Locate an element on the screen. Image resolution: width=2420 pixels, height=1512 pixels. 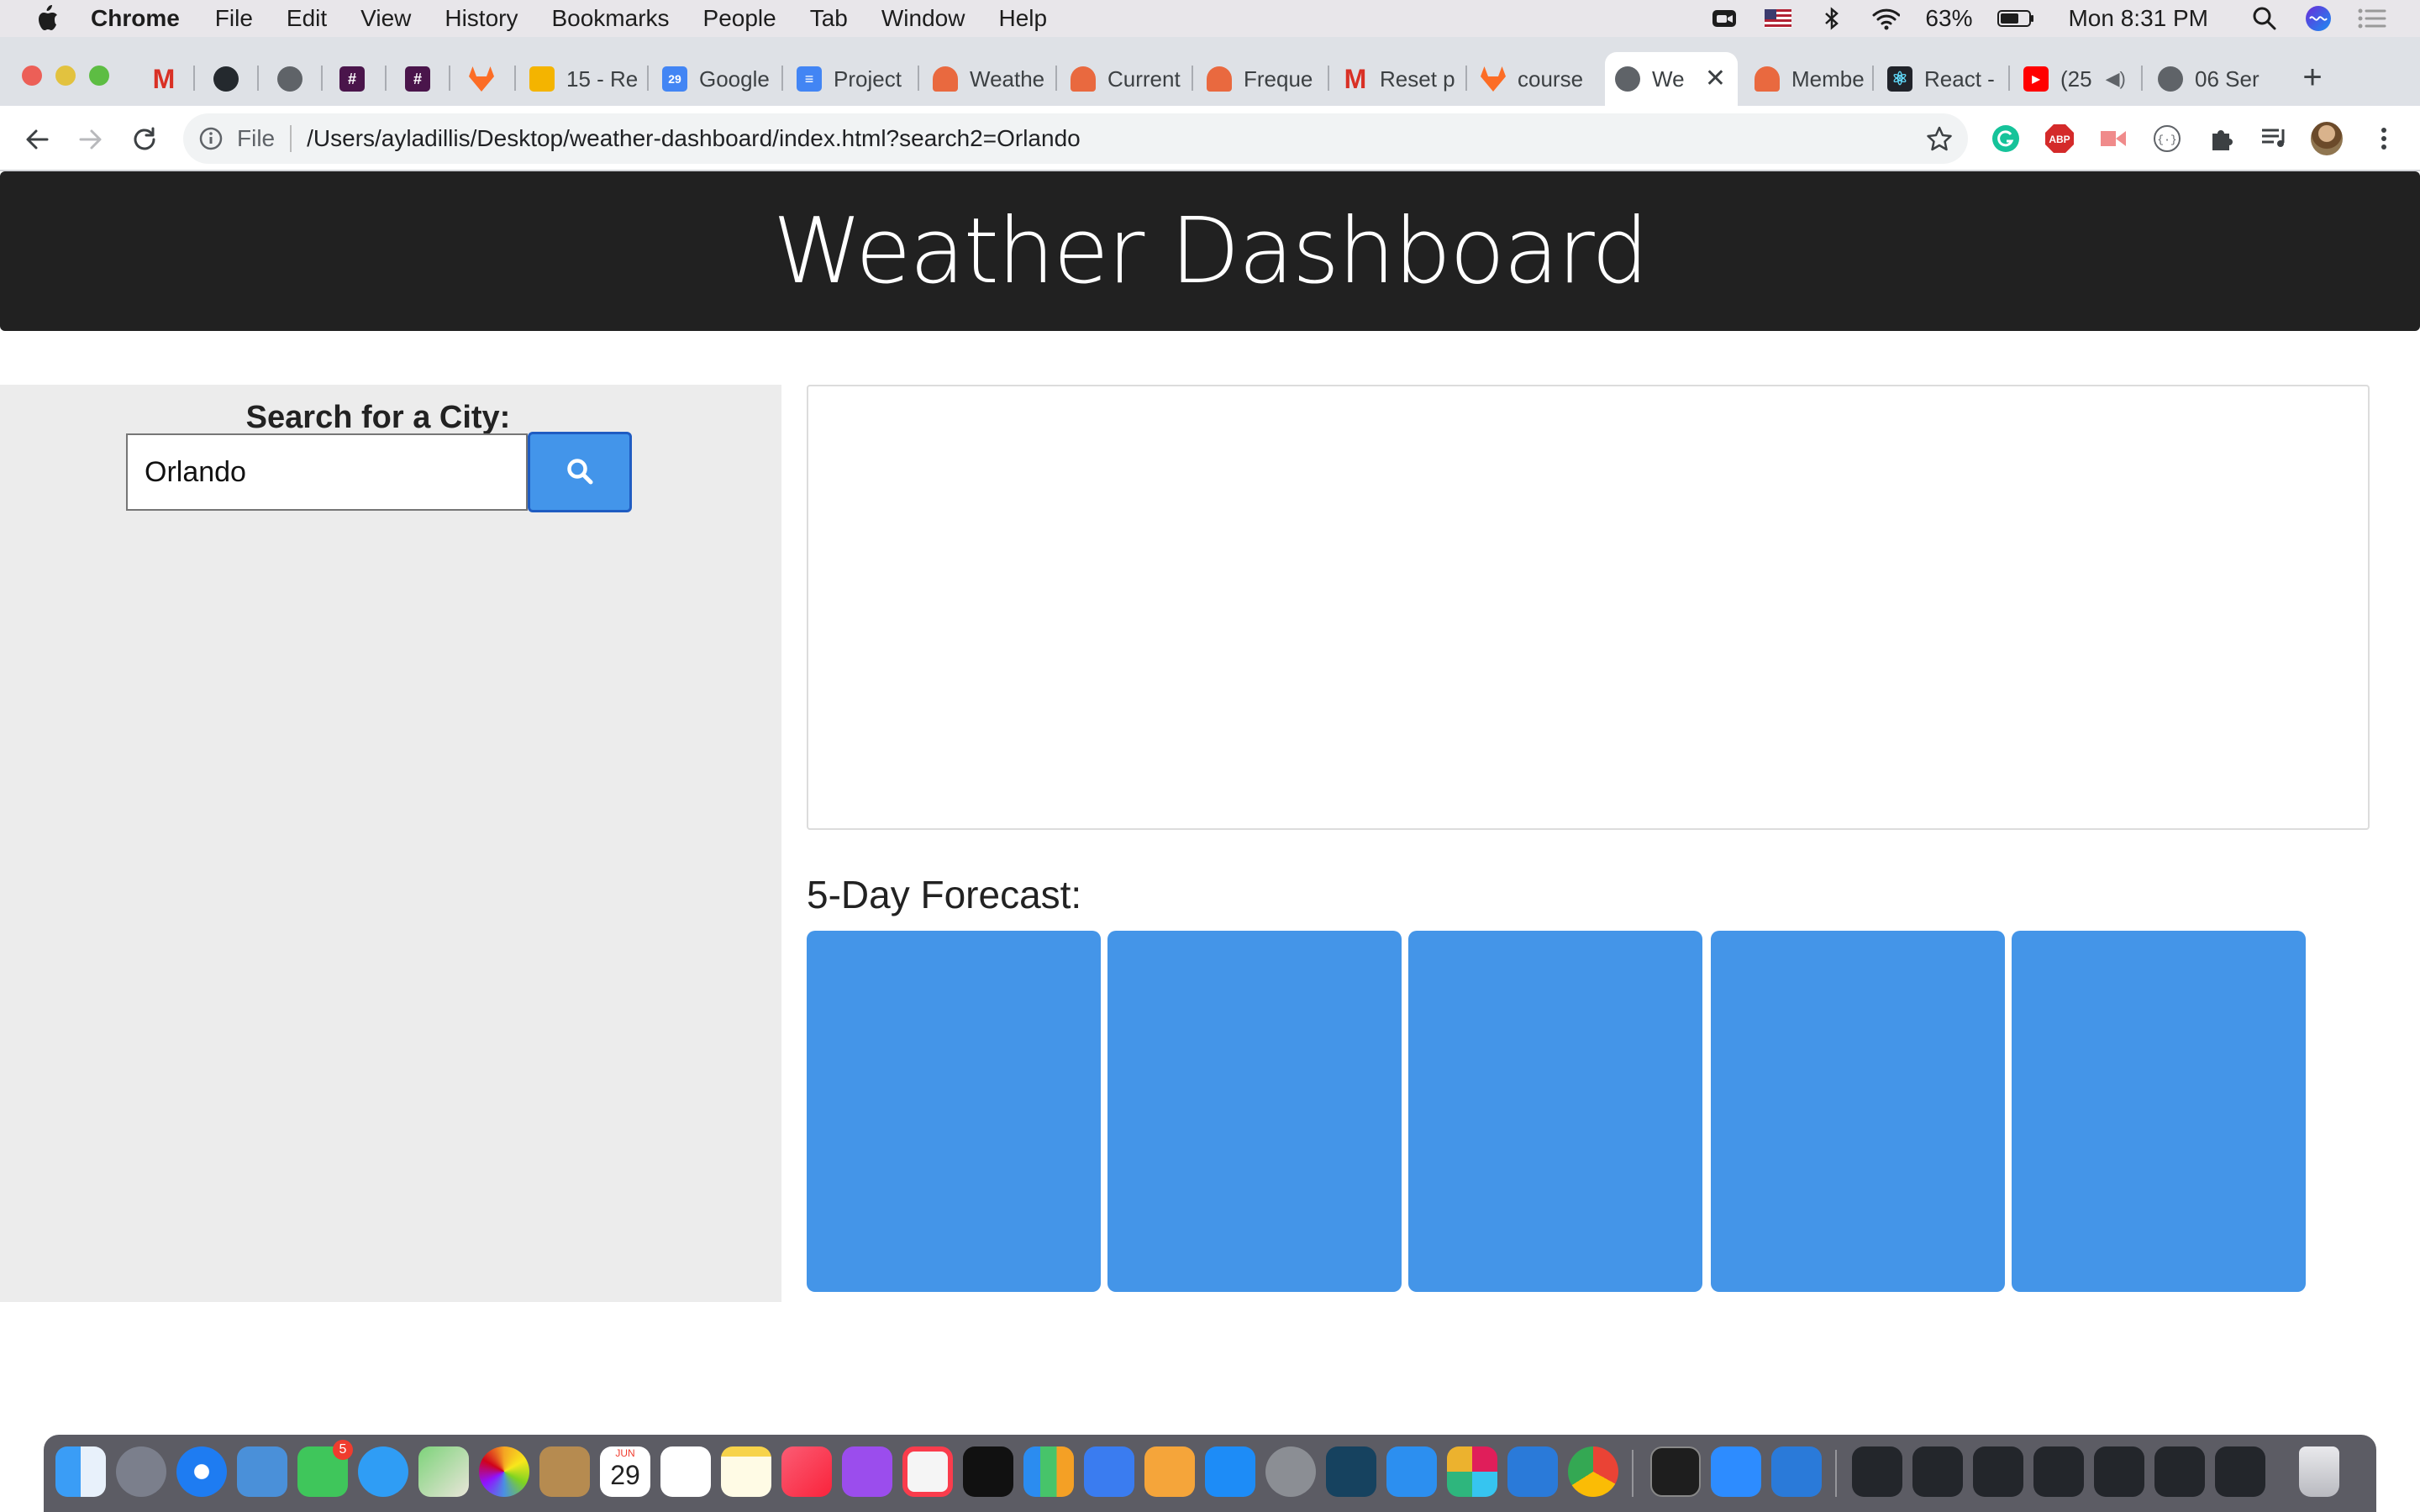
extensions-puzzle-icon is located at coordinates (2221, 139).